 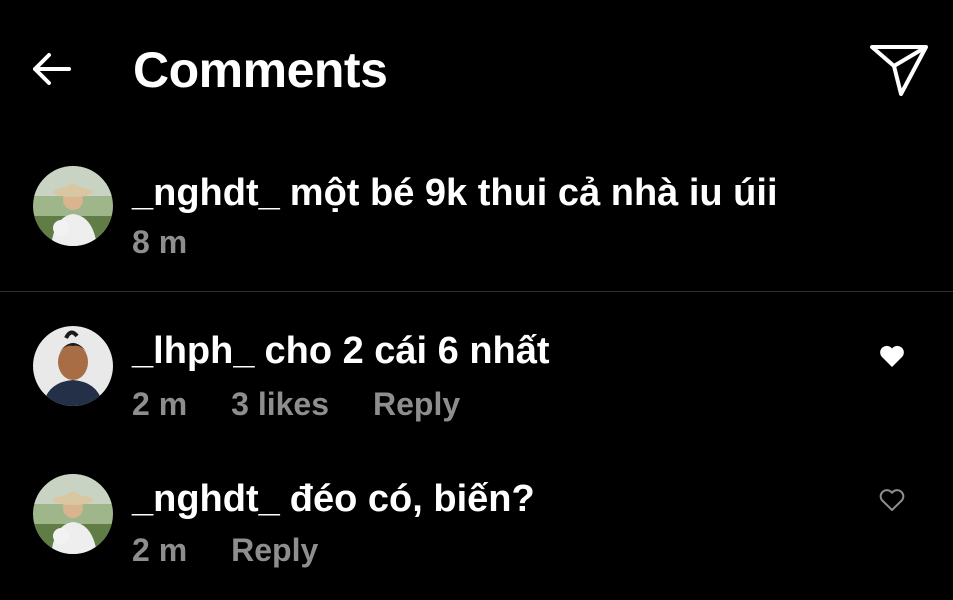 I want to click on avatar-photo-lhph, so click(x=73, y=366).